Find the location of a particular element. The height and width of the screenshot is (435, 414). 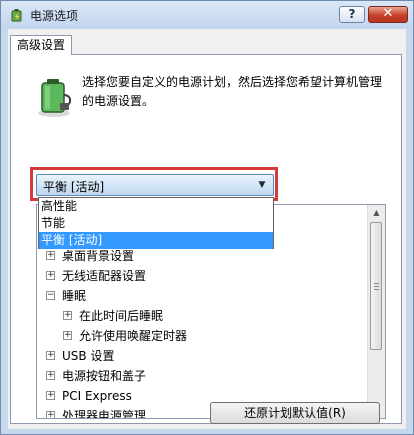

tree-item: − 睡眠 is located at coordinates (66, 296).